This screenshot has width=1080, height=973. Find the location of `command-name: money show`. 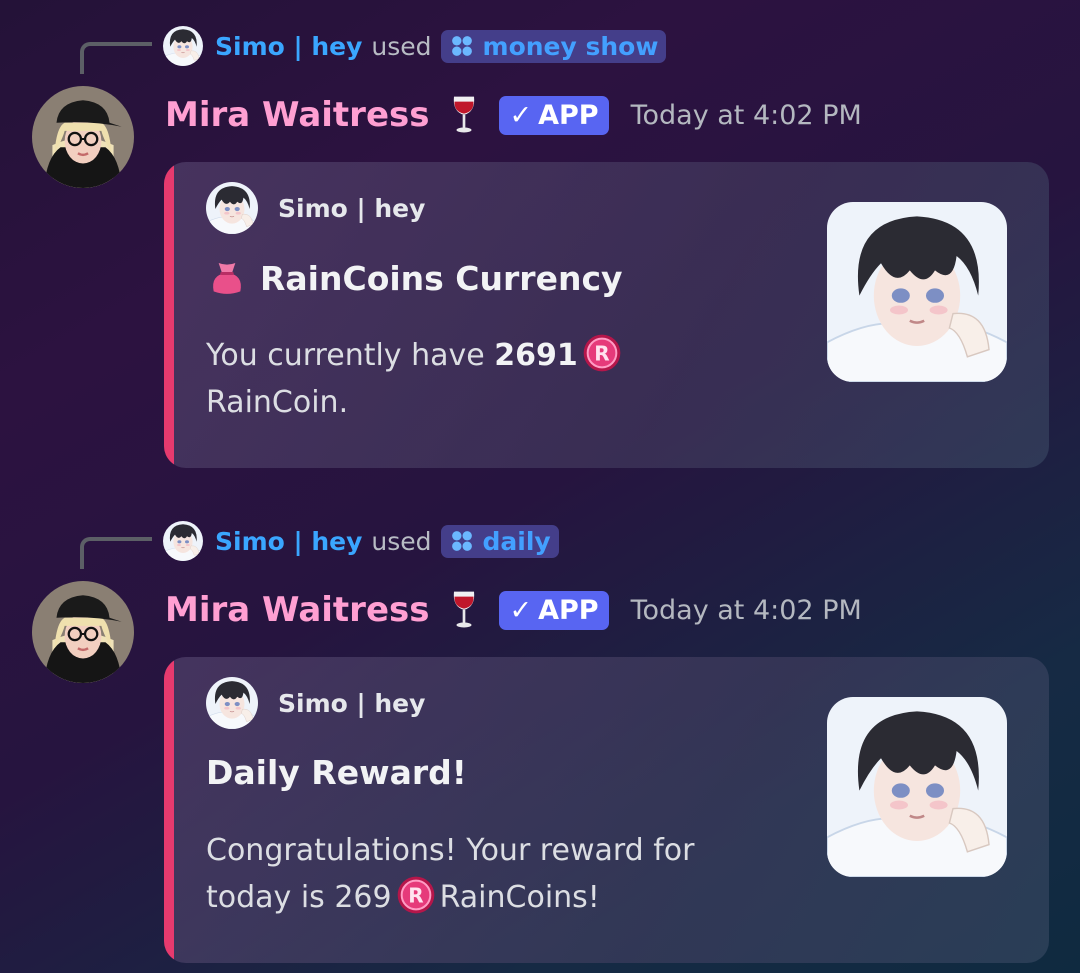

command-name: money show is located at coordinates (570, 46).